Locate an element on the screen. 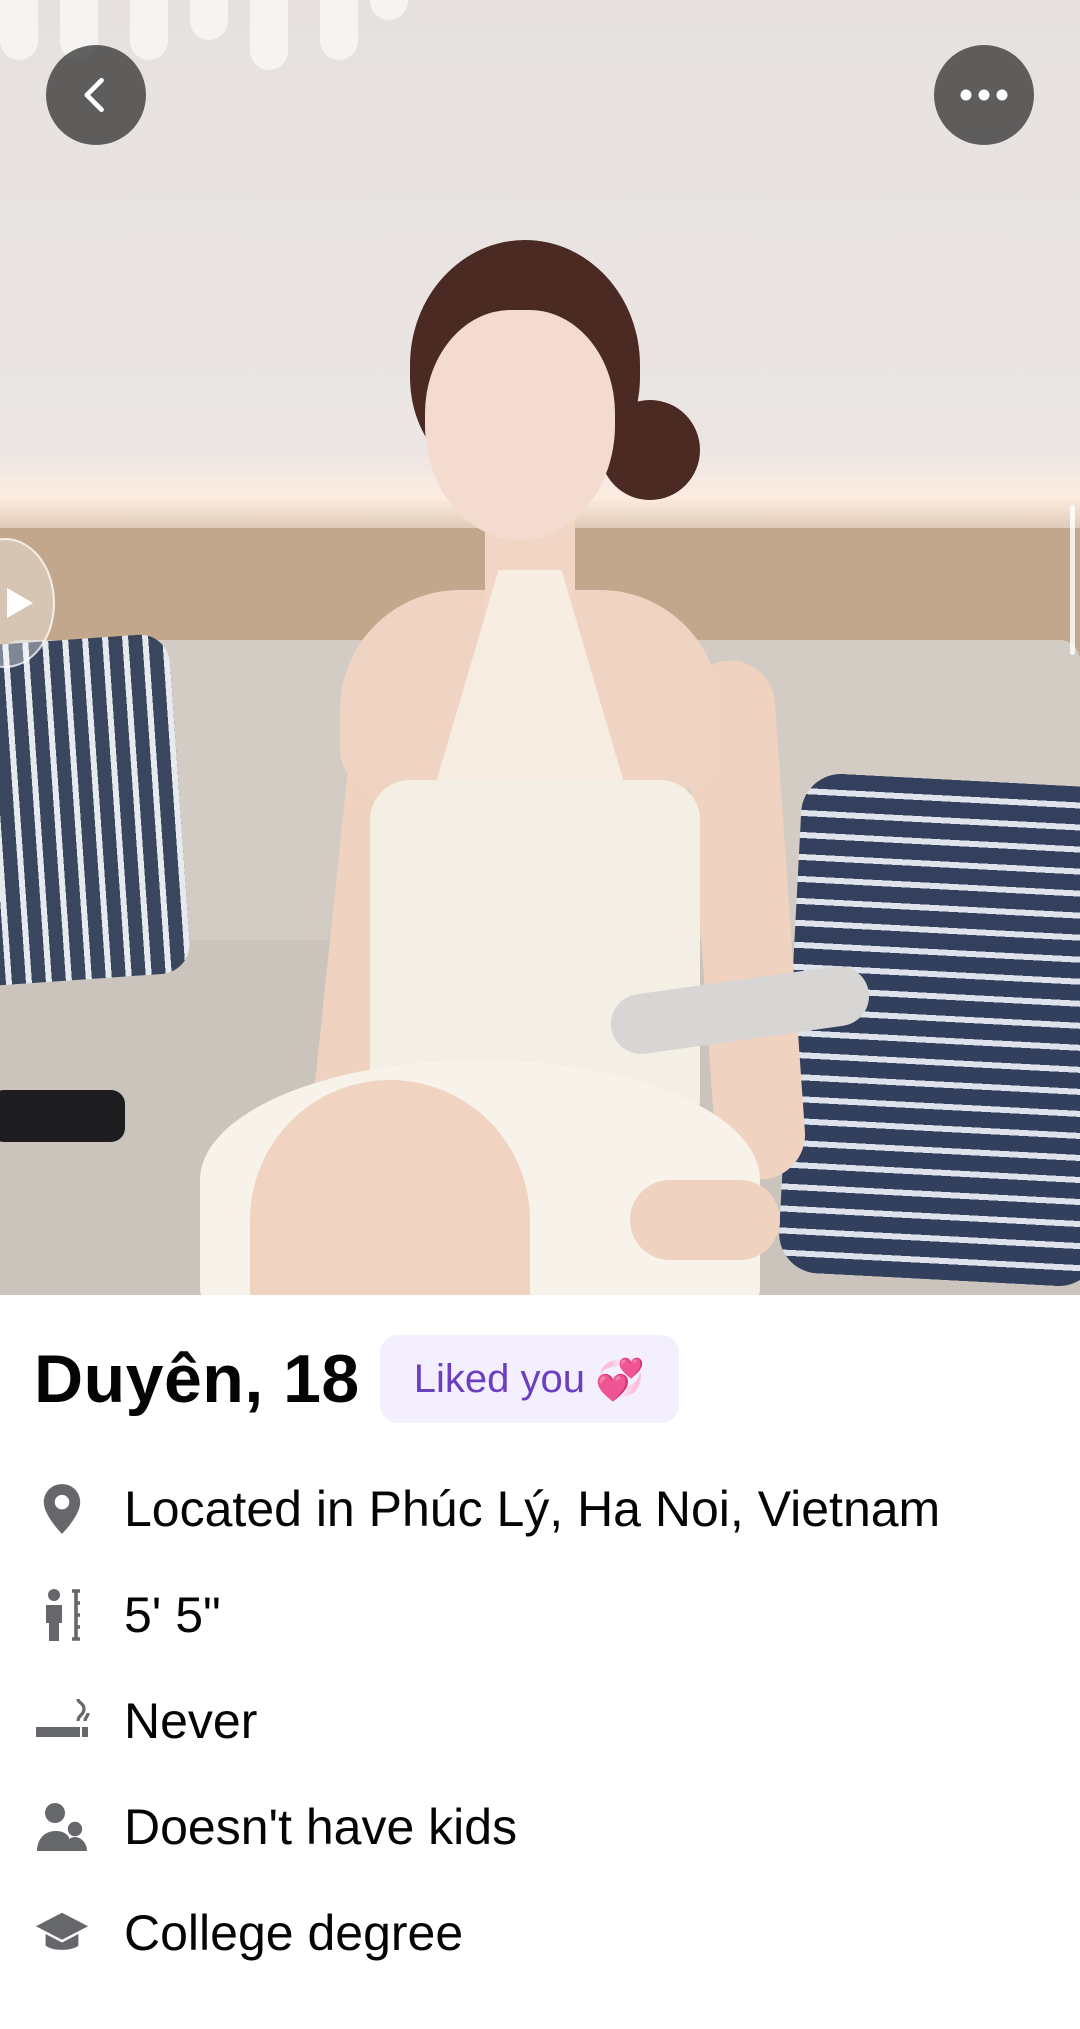  location-text: Located in Phúc Lý, Ha Noi, Vietnam is located at coordinates (532, 1509).